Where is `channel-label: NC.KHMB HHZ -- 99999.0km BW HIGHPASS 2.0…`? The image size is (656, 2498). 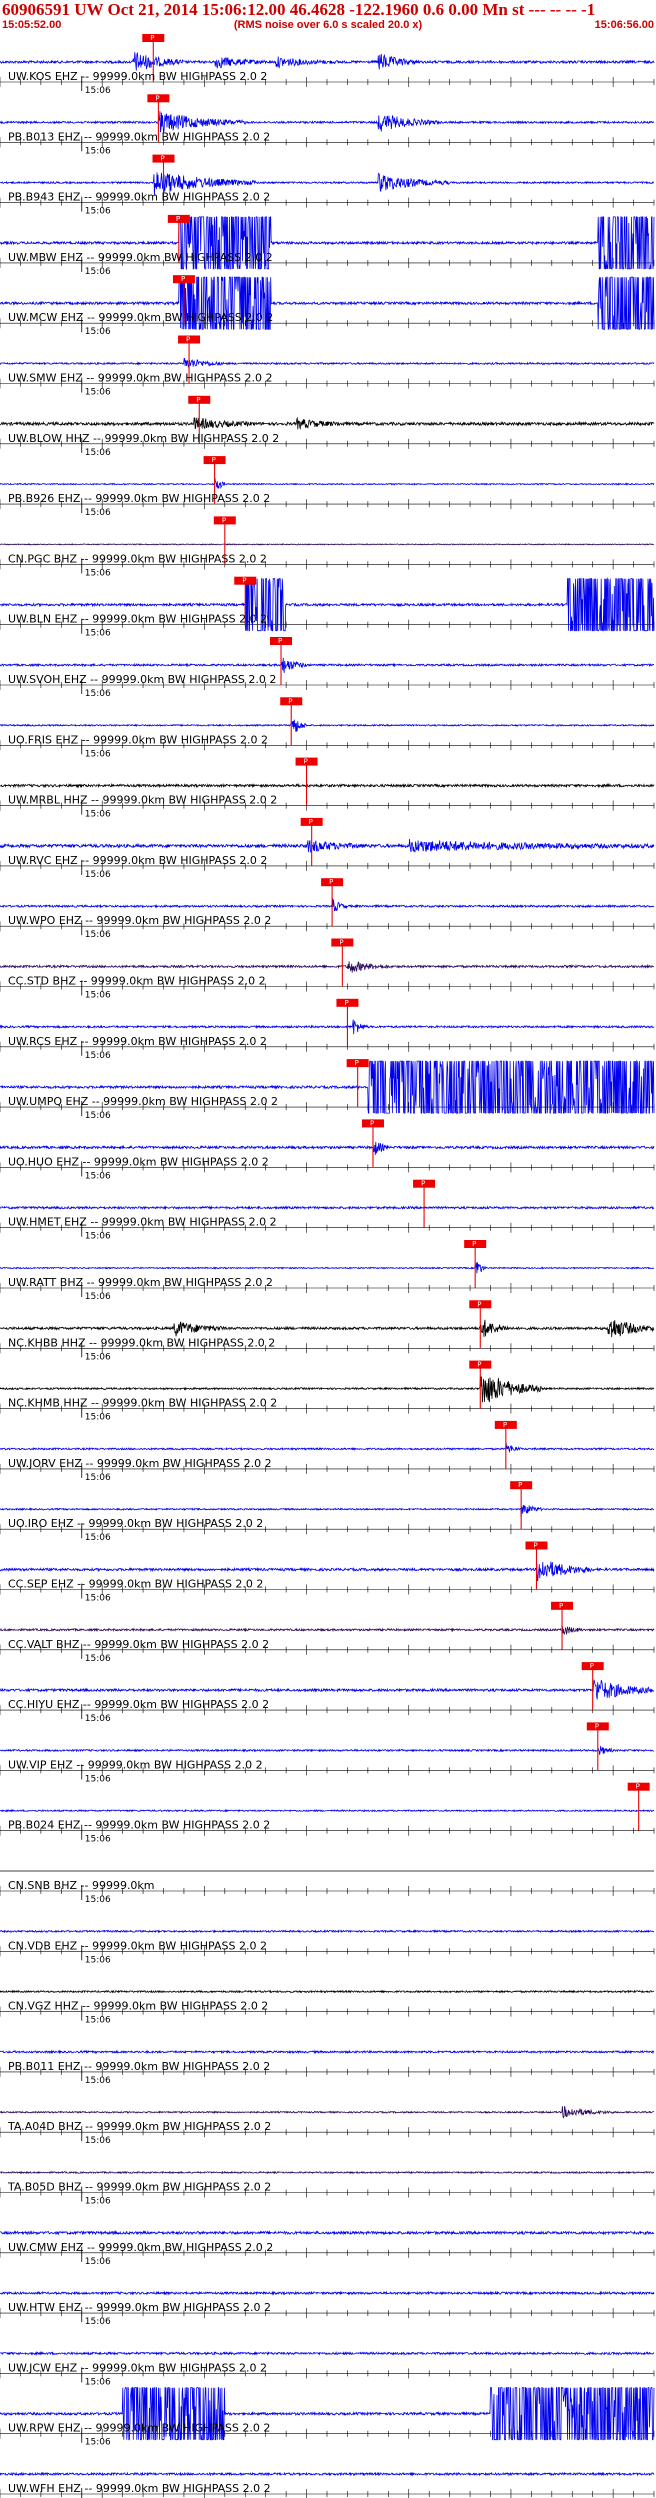
channel-label: NC.KHMB HHZ -- 99999.0km BW HIGHPASS 2.0… is located at coordinates (142, 1403).